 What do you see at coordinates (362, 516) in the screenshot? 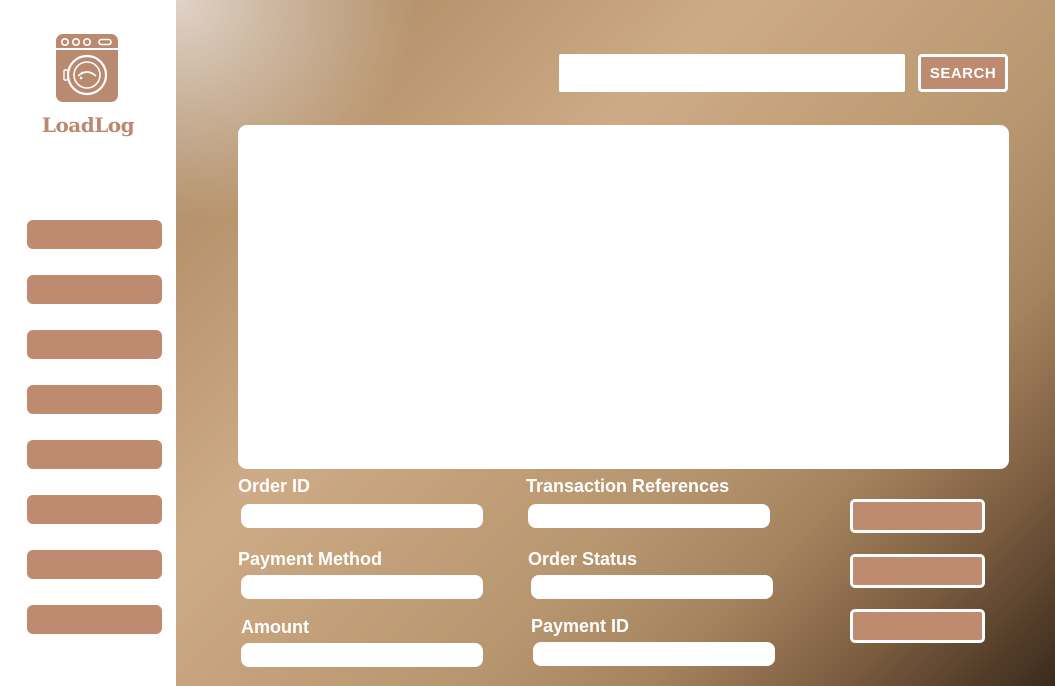
I see `order-id-field` at bounding box center [362, 516].